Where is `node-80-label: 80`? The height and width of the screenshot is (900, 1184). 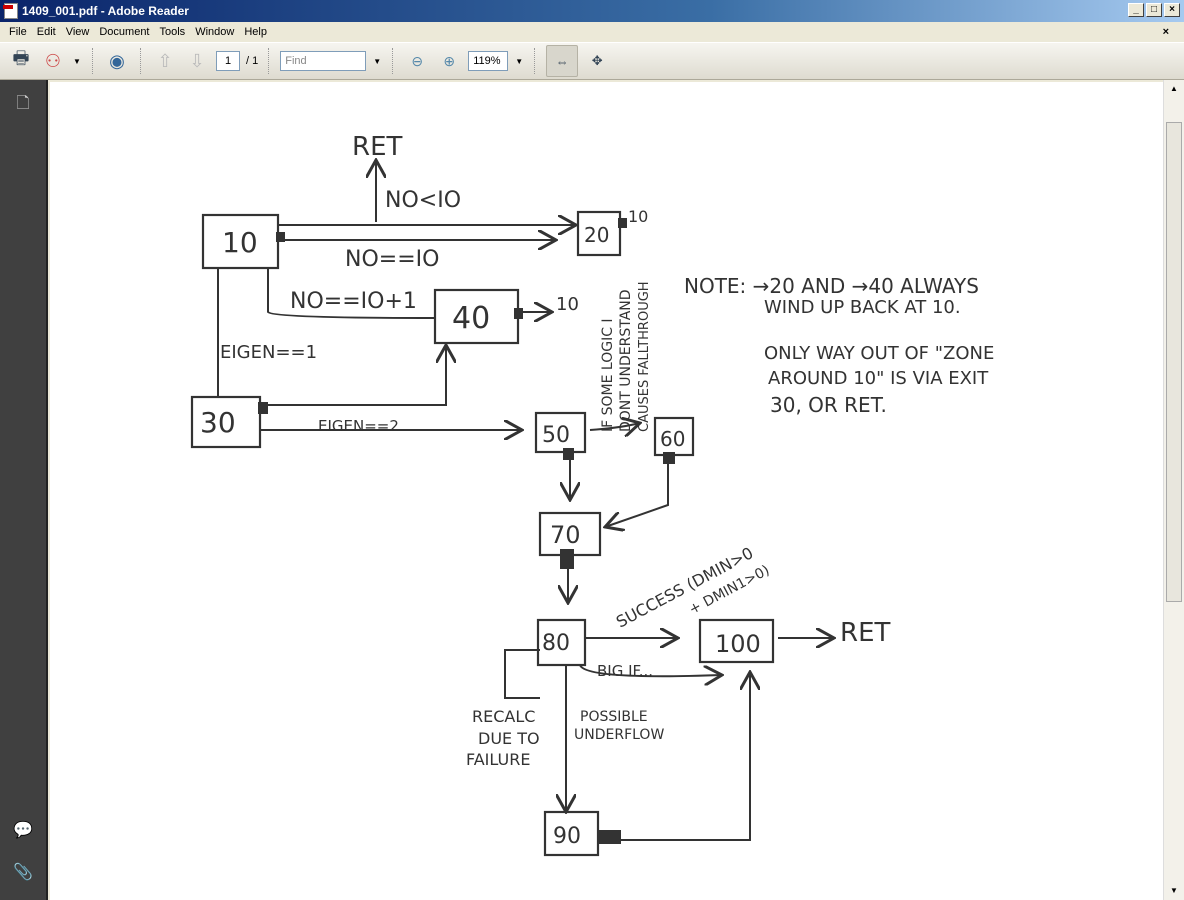 node-80-label: 80 is located at coordinates (556, 643).